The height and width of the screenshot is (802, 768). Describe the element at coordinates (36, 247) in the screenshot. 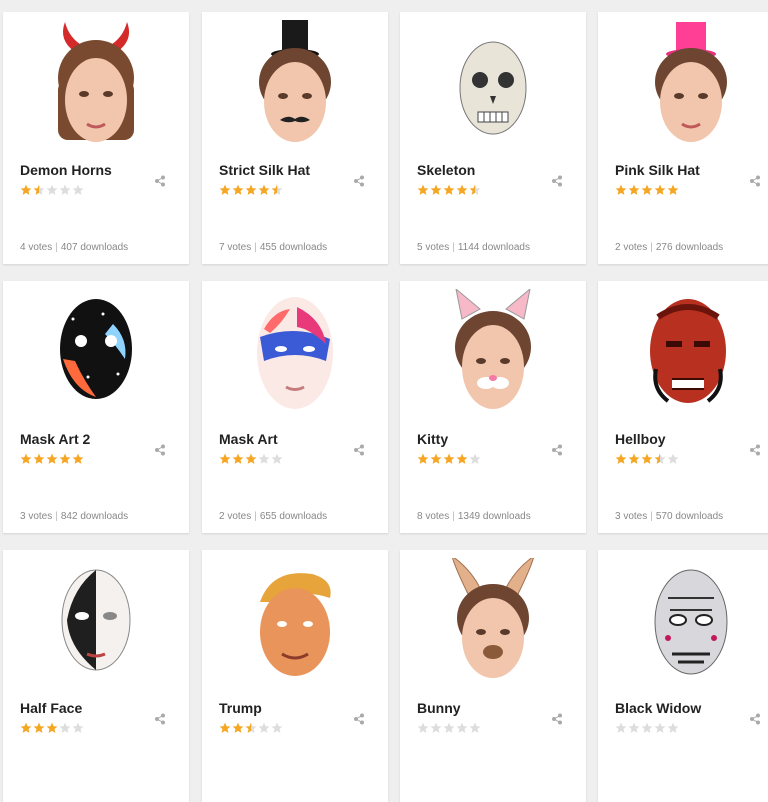

I see `votes-count: 4 votes` at that location.